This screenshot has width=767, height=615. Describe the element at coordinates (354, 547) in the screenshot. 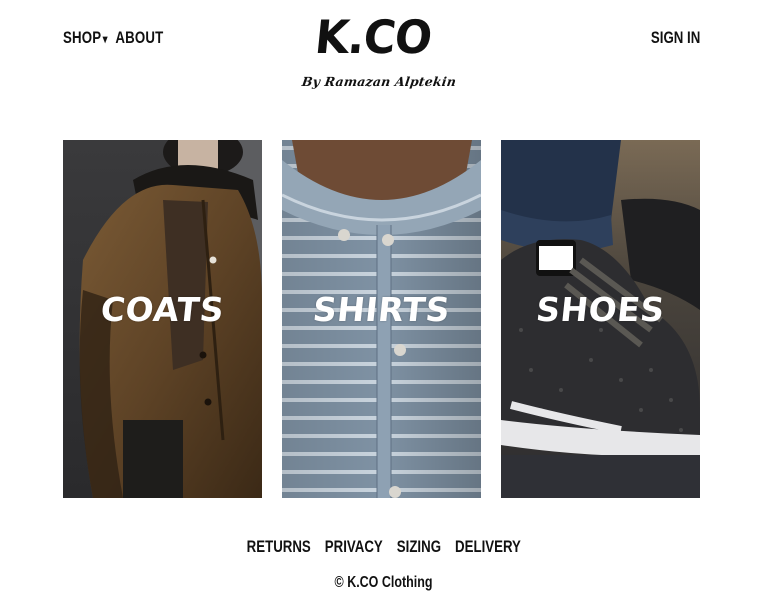

I see `footer-link-privacy: PRIVACY` at that location.